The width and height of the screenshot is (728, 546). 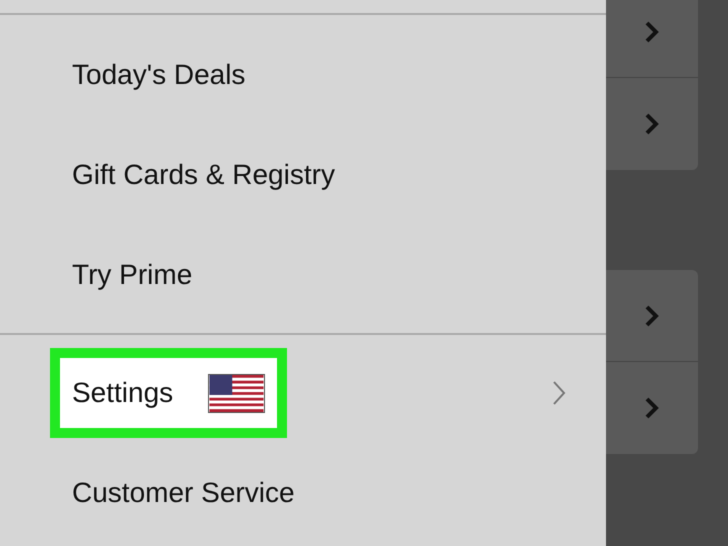 I want to click on menu-item-label: Today's Deals, so click(x=159, y=75).